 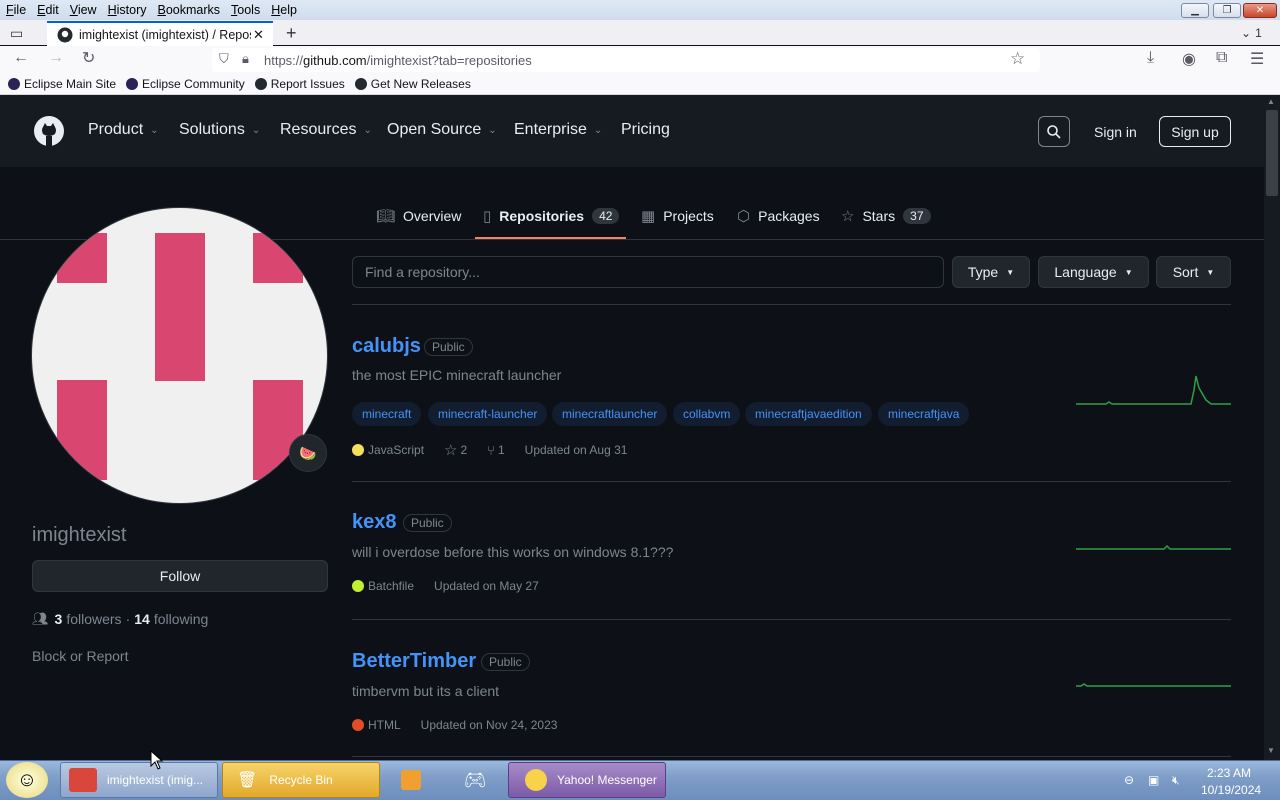 I want to click on repo-name-link: kex8, so click(x=374, y=522).